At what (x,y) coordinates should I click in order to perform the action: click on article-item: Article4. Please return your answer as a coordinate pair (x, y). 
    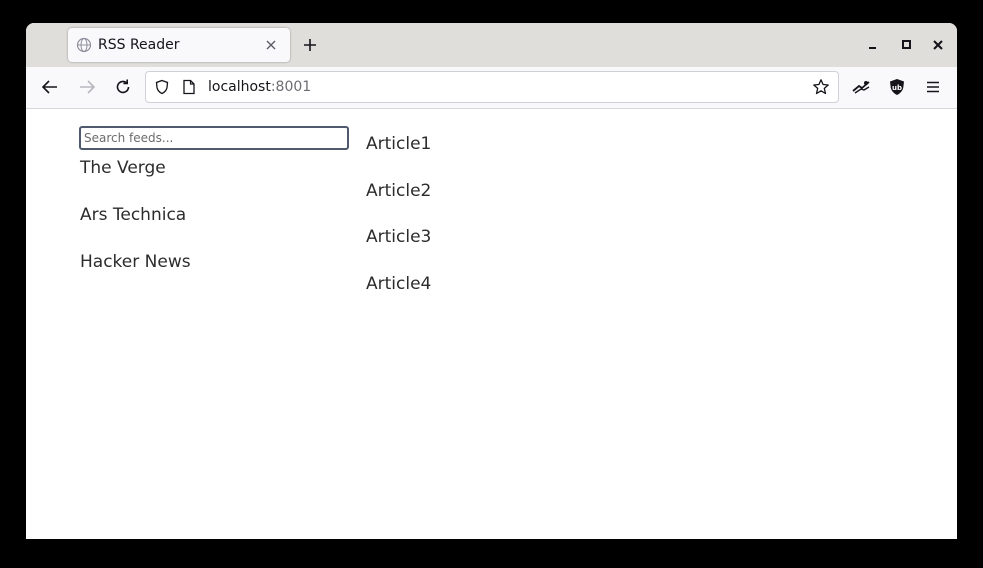
    Looking at the image, I should click on (398, 297).